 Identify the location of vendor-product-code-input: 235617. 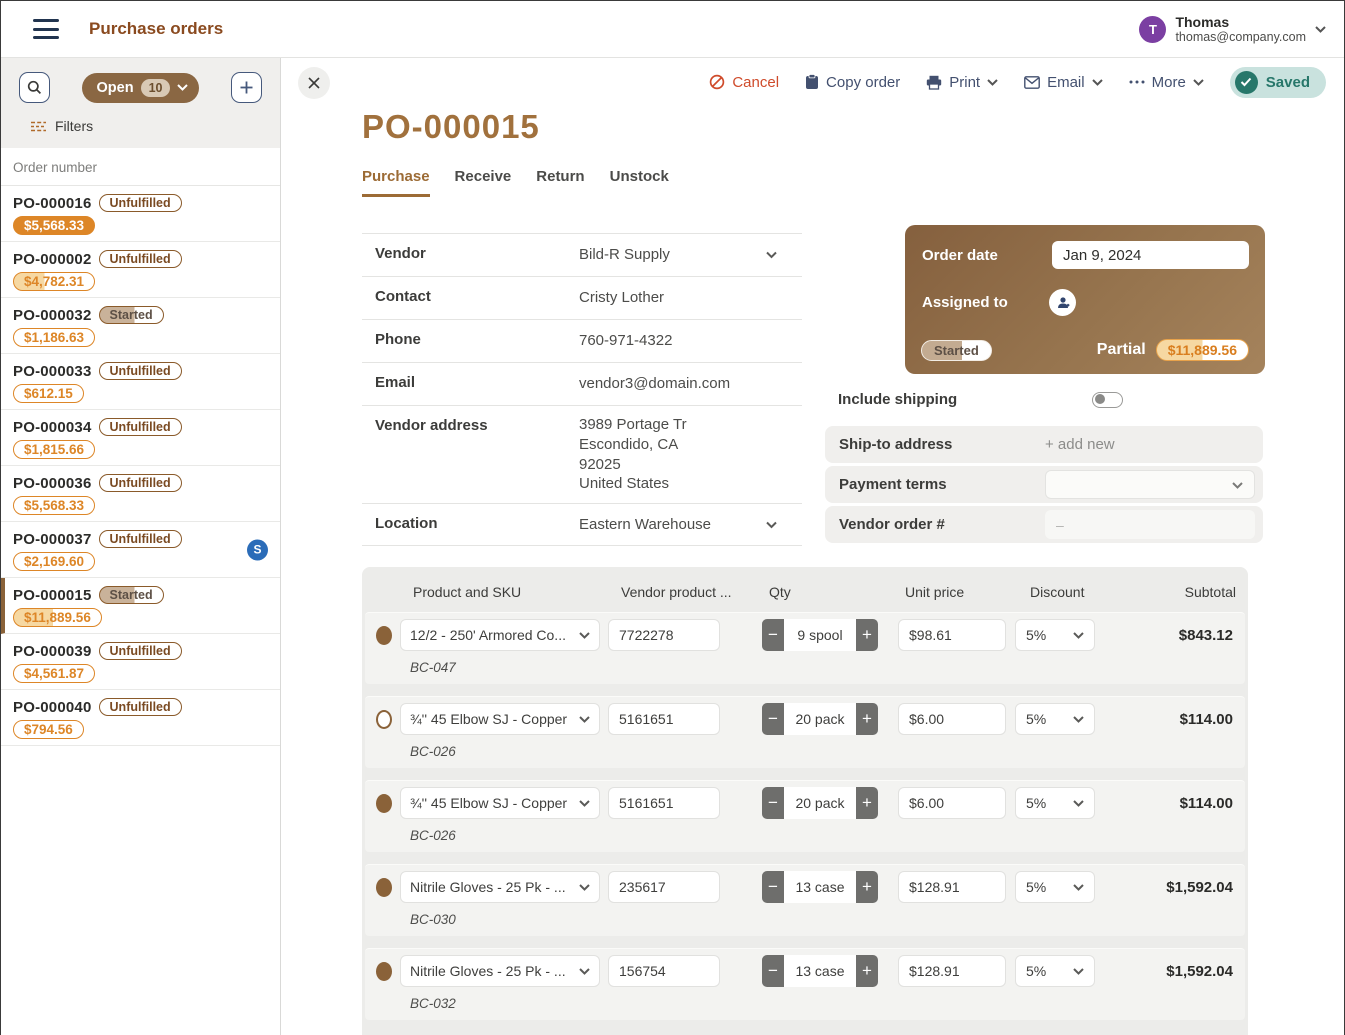
(664, 887).